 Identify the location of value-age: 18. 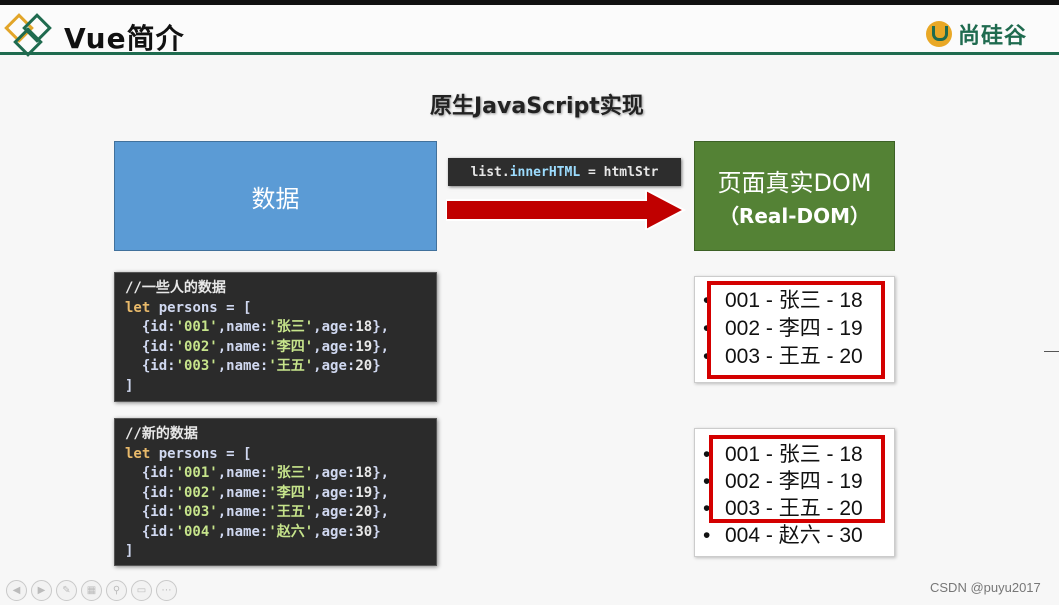
(364, 473).